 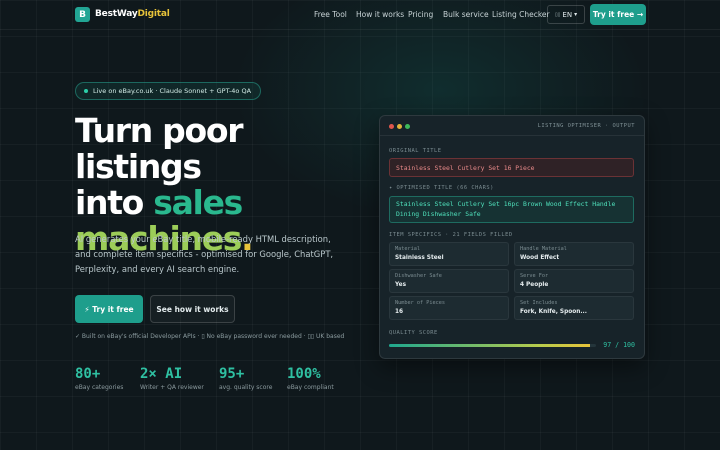 What do you see at coordinates (449, 308) in the screenshot?
I see `spec-number-of-pieces: Number of Pieces 16` at bounding box center [449, 308].